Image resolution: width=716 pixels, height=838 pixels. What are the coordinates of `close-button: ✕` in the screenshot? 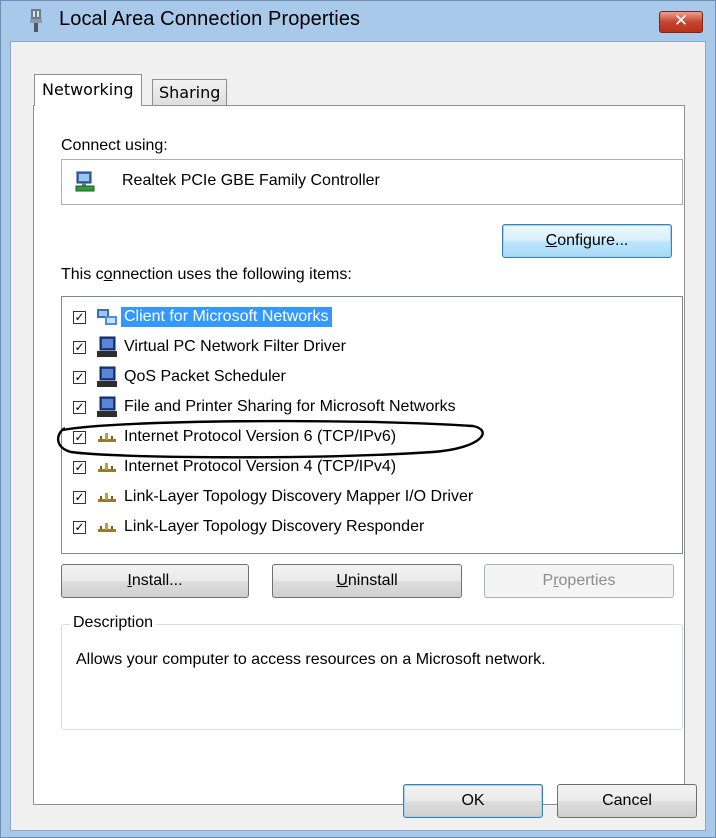 It's located at (681, 22).